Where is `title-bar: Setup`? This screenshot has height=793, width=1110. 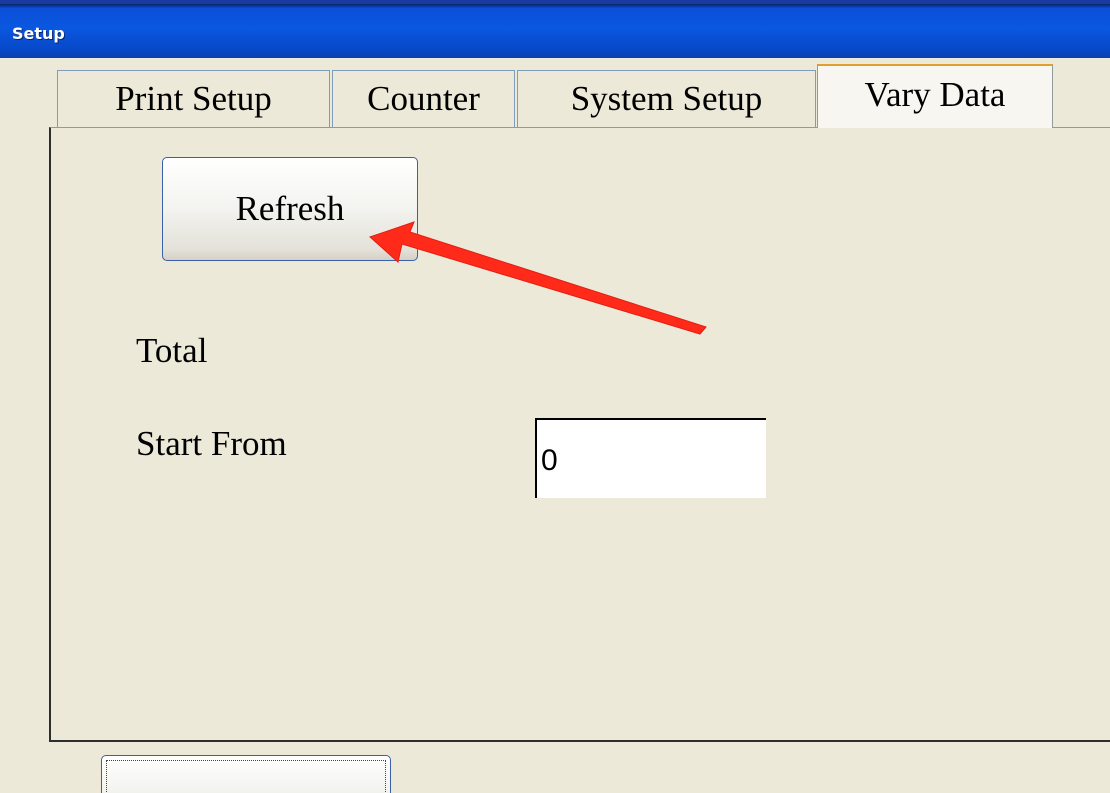 title-bar: Setup is located at coordinates (555, 29).